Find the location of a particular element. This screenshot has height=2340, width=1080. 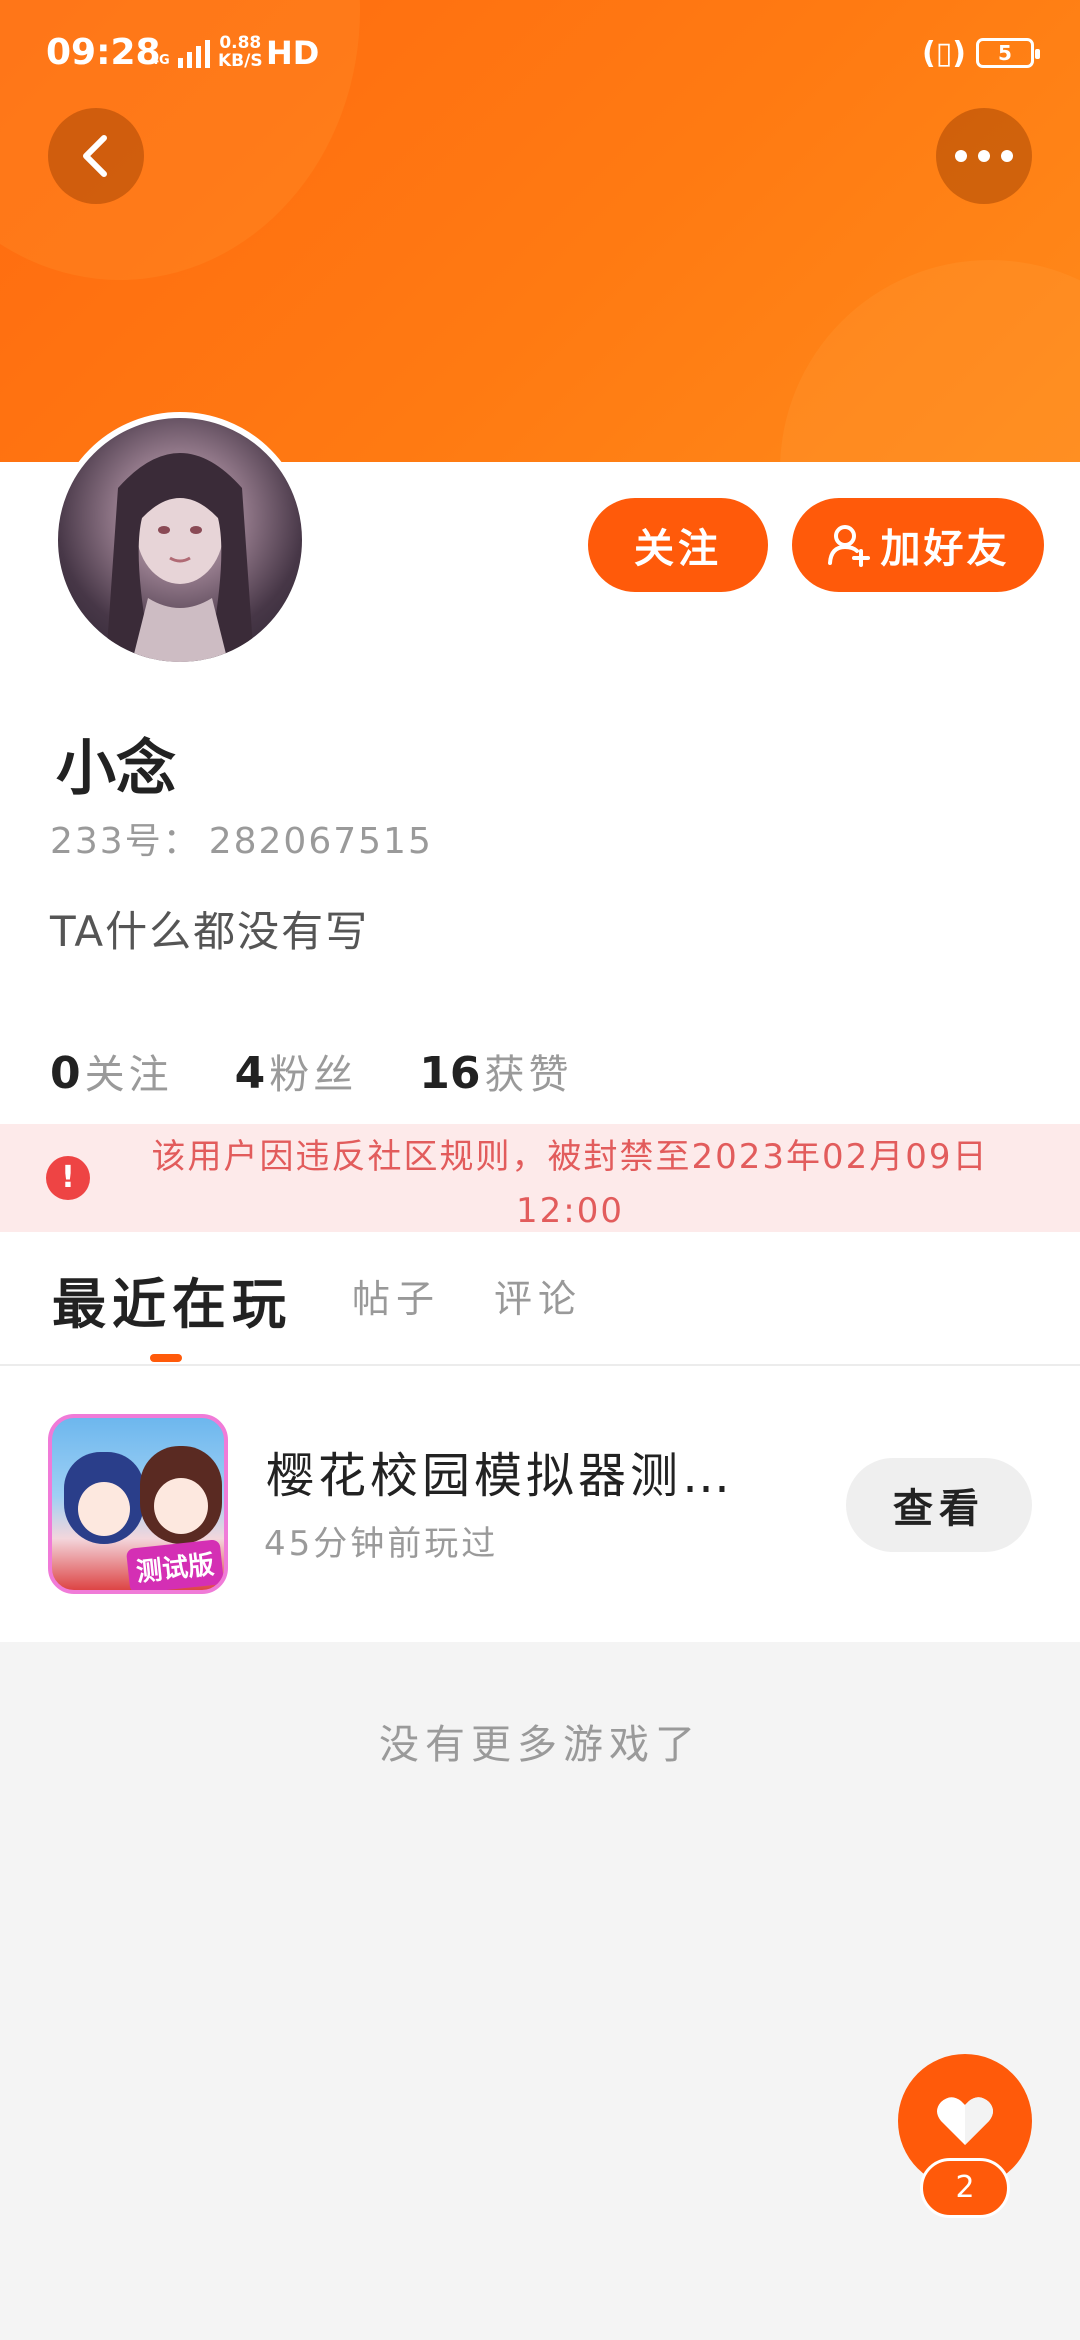

ban-notice: ! 该用户因违反社区规则，被封禁至2023年02月09日 12:00 is located at coordinates (540, 1178).